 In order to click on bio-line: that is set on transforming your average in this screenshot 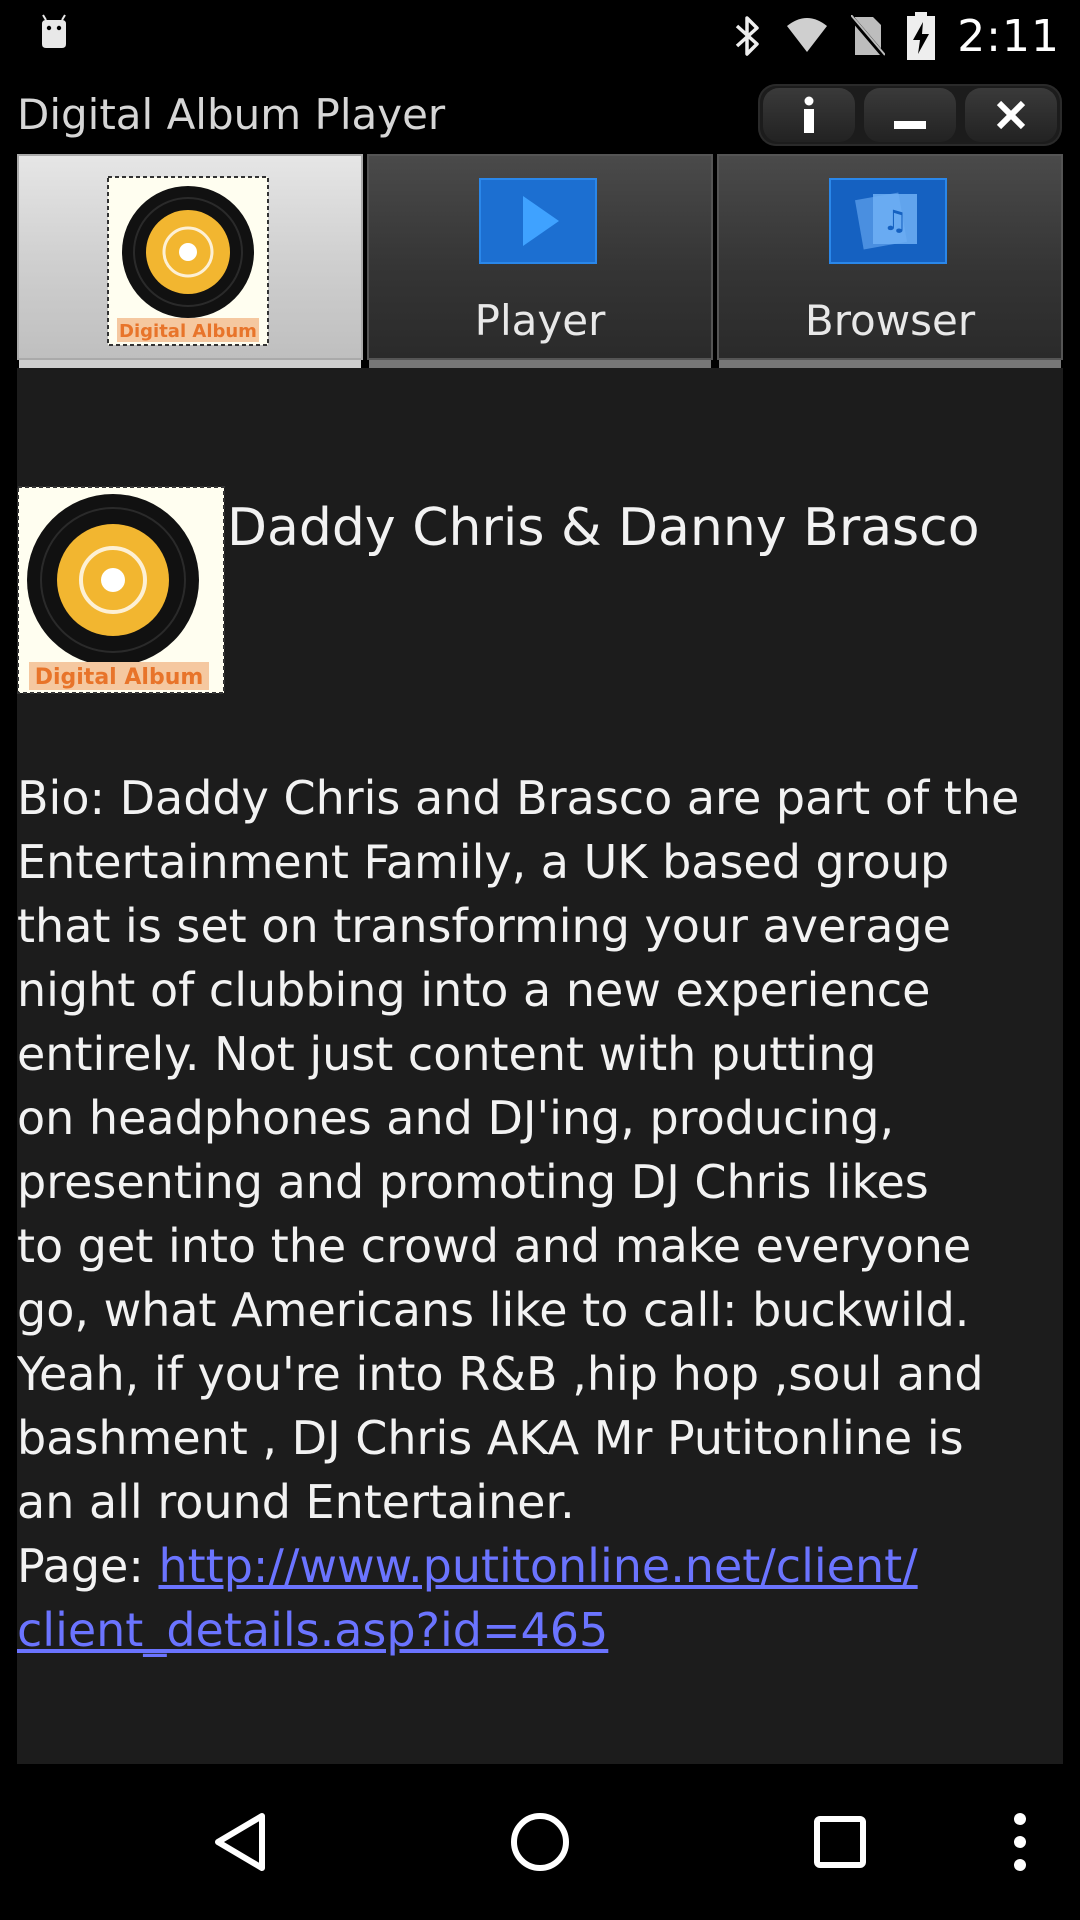, I will do `click(484, 926)`.